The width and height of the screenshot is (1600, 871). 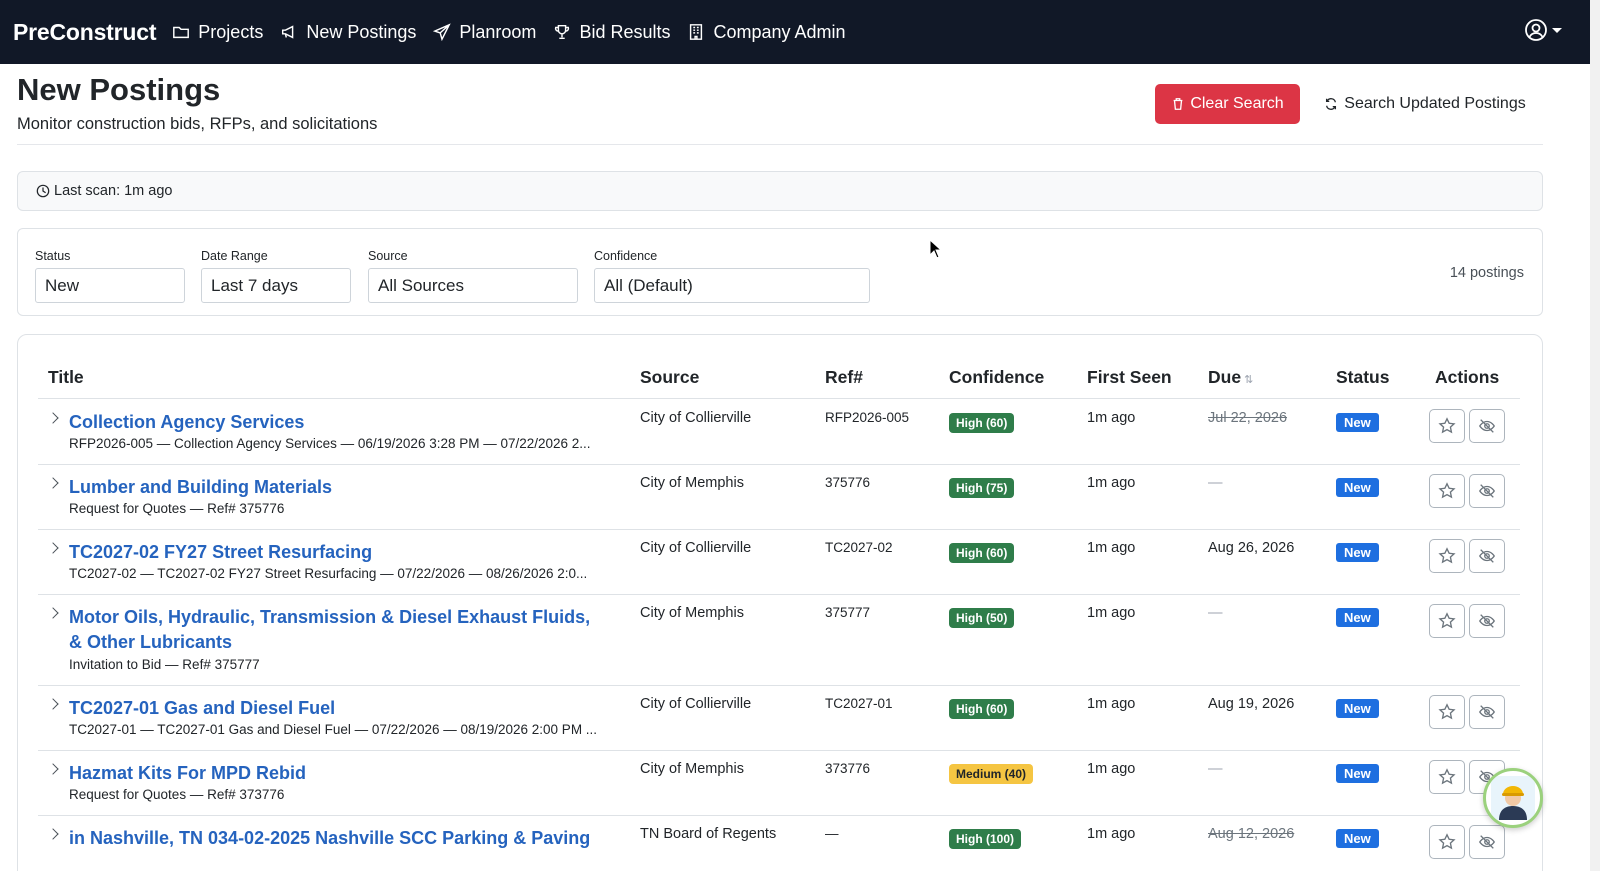 I want to click on nav-item-new-postings: New Postings, so click(x=348, y=32).